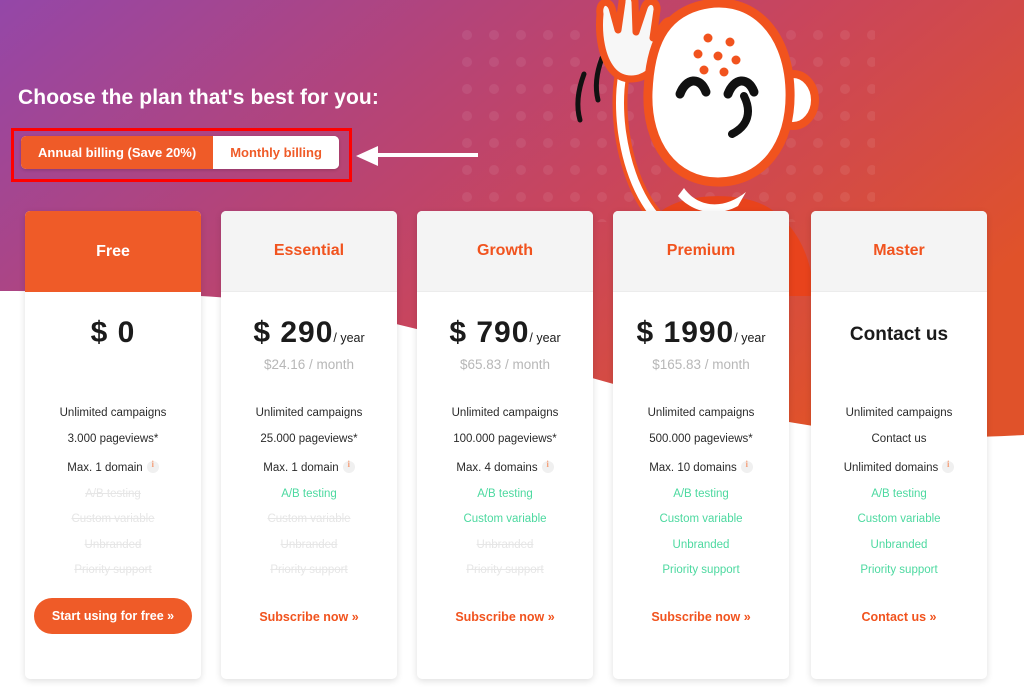 The image size is (1024, 695). I want to click on feature-item: 100.000 pageviews*, so click(505, 440).